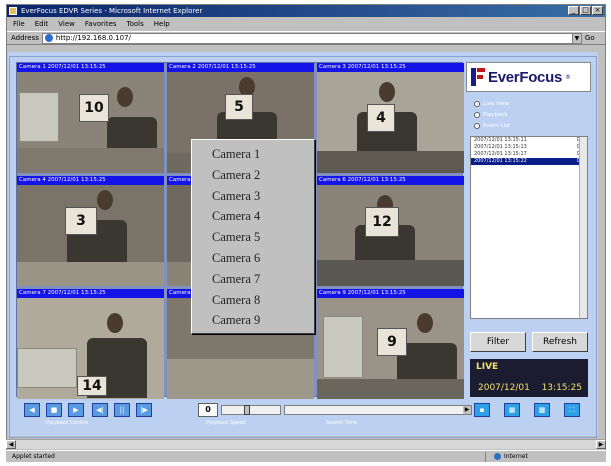 This screenshot has height=466, width=611. Describe the element at coordinates (529, 378) in the screenshot. I see `clock-display: LIVE 2007/12/01 13:15:25` at that location.